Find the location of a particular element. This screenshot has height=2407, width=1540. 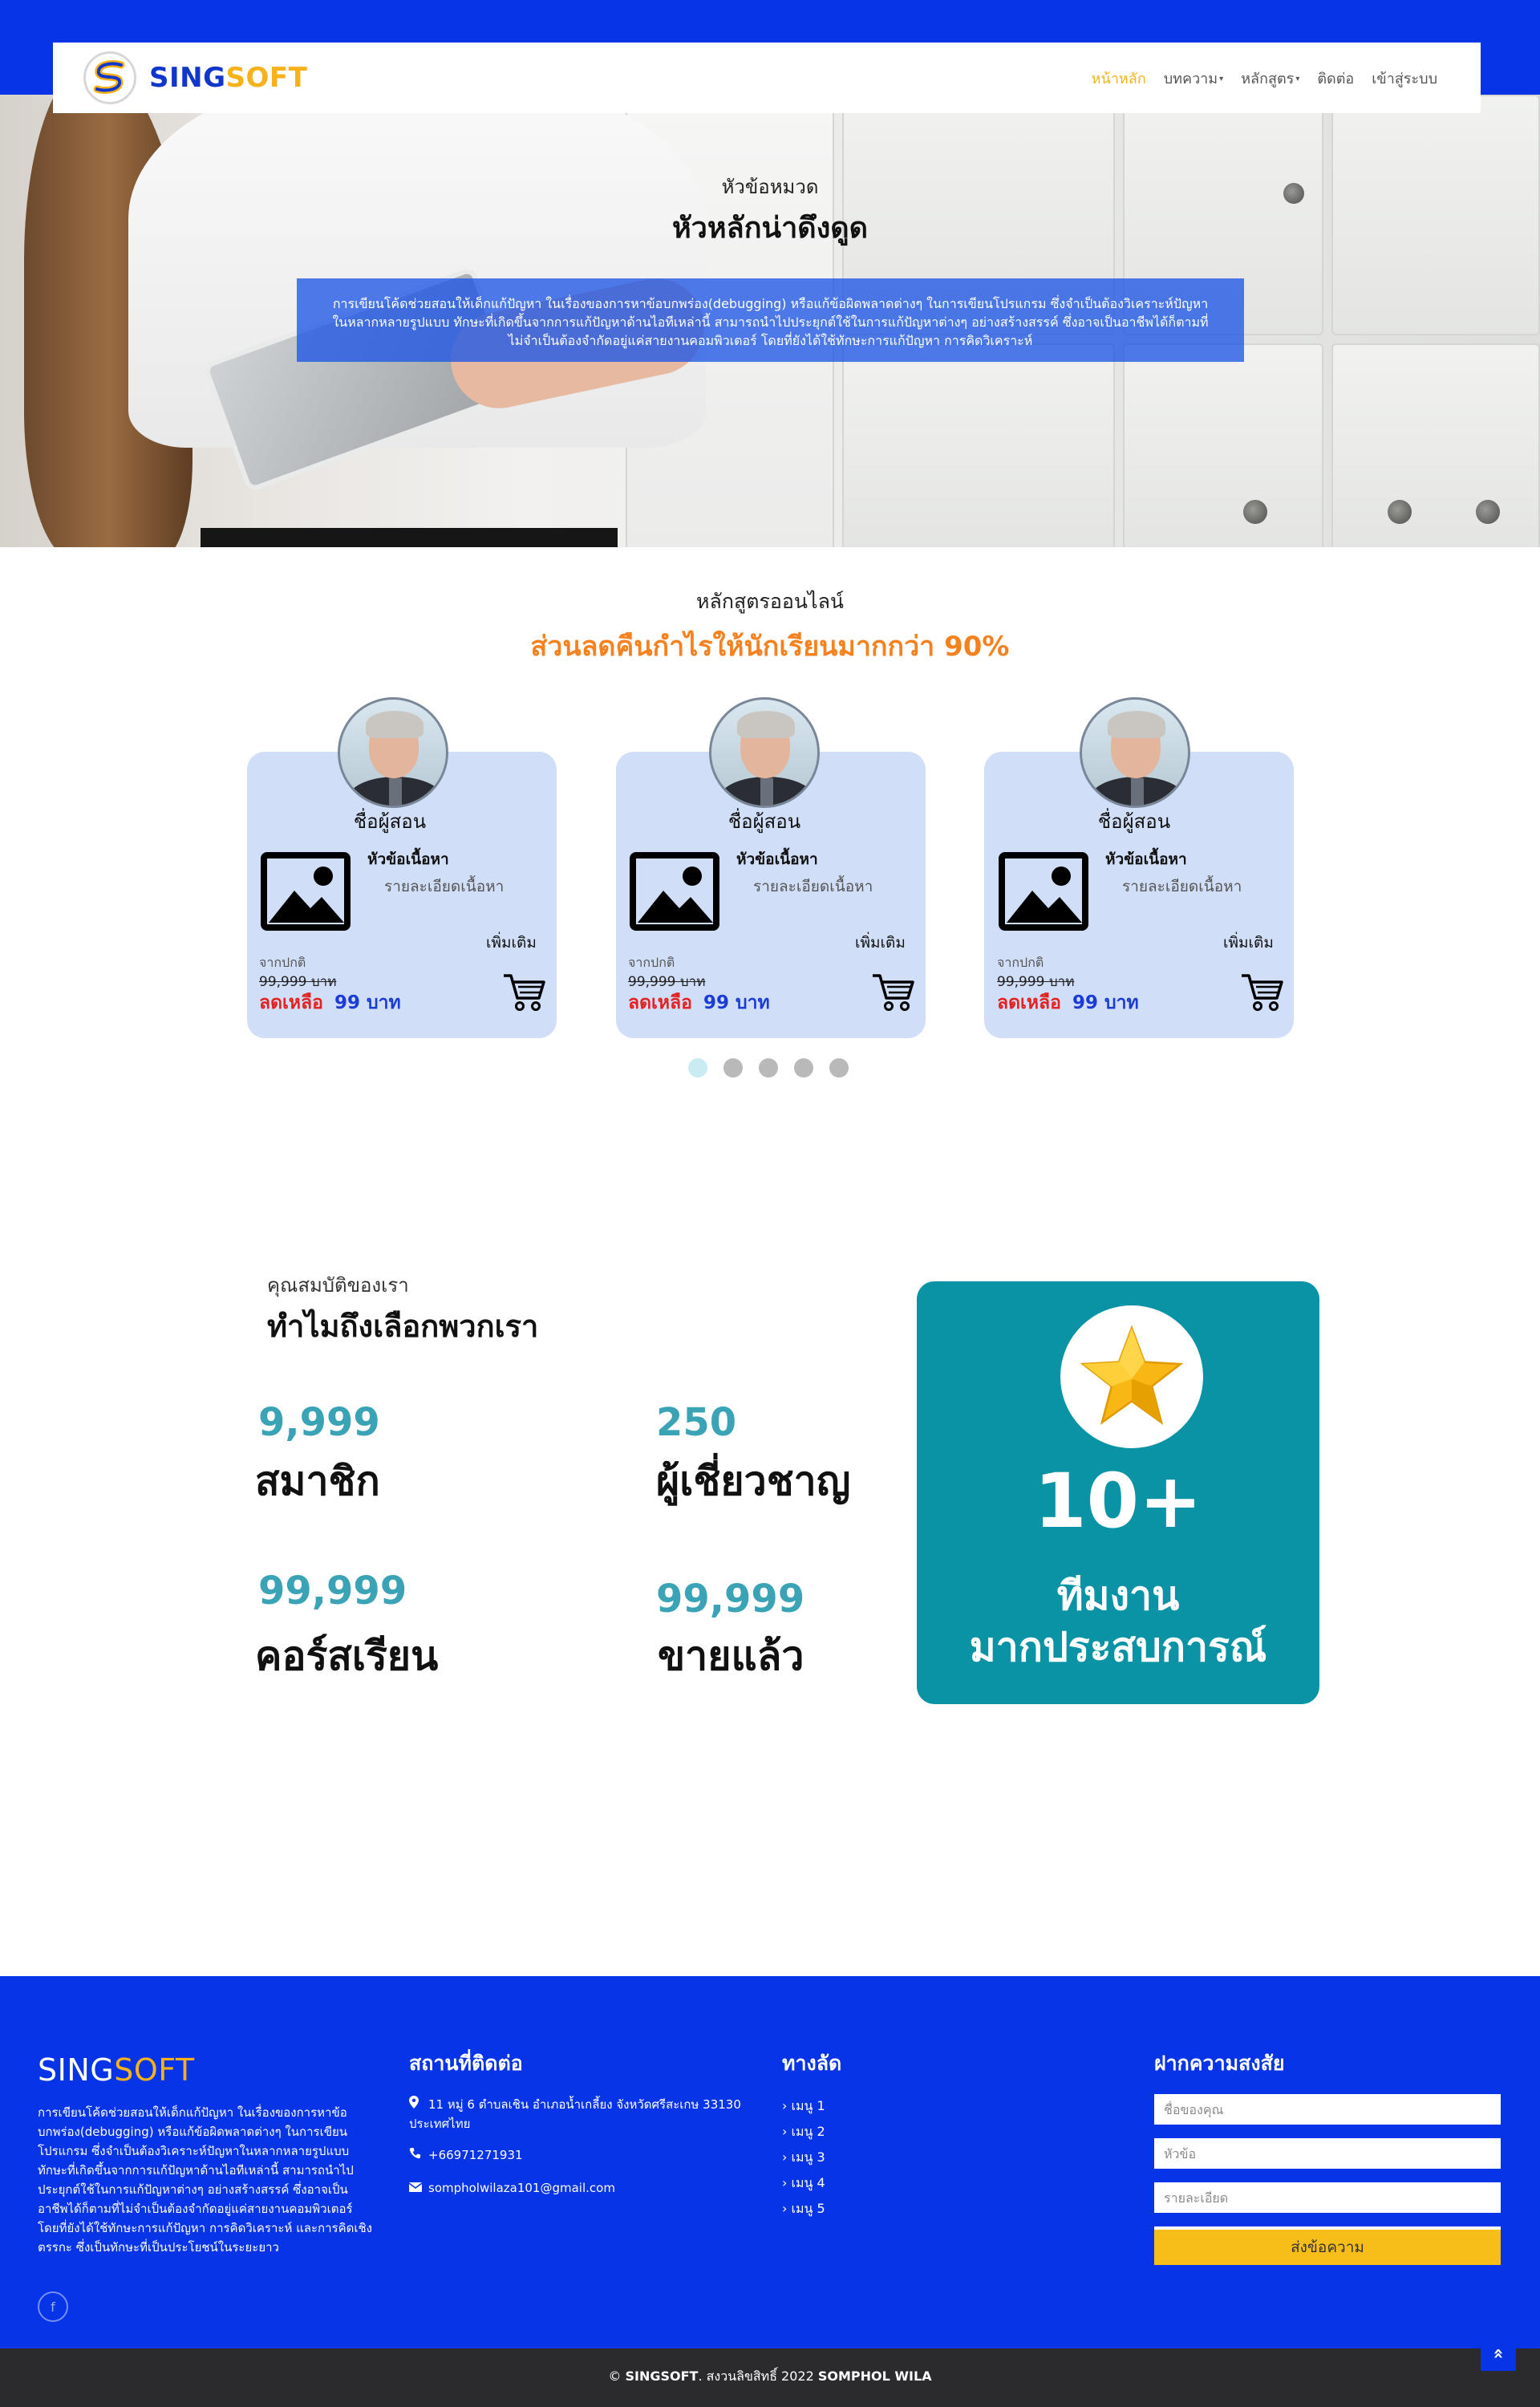

stat-label: ขายแล้ว is located at coordinates (731, 1656).